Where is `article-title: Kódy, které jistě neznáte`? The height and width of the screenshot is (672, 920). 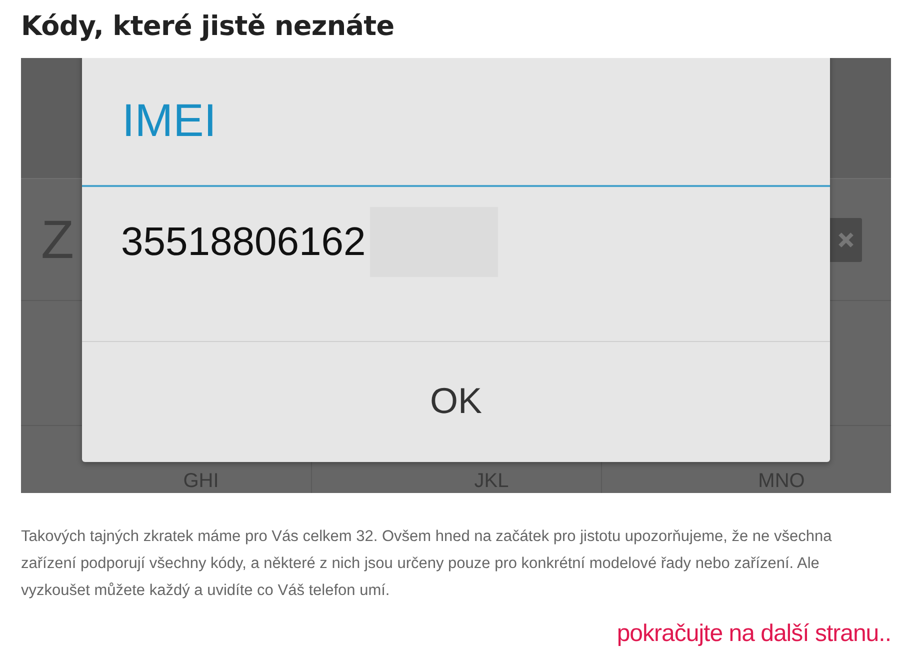 article-title: Kódy, které jistě neznáte is located at coordinates (208, 27).